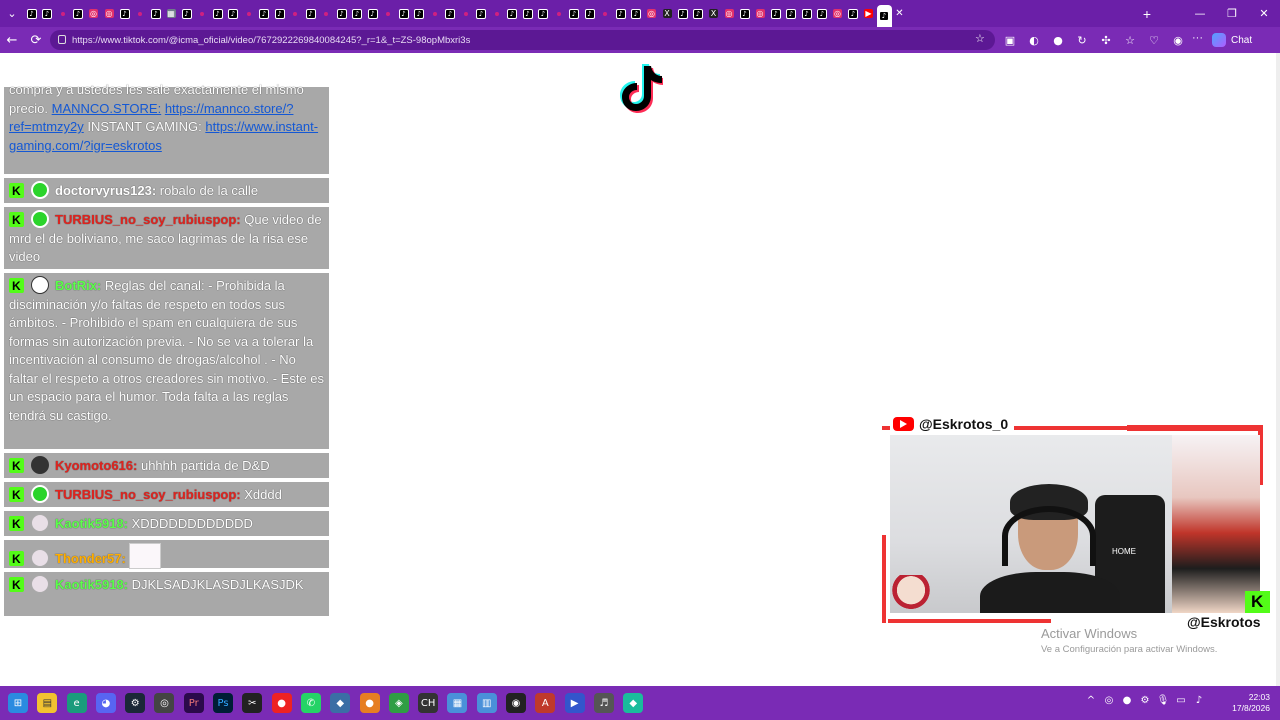 This screenshot has width=1280, height=720. Describe the element at coordinates (223, 703) in the screenshot. I see `photoshop-icon: Ps` at that location.